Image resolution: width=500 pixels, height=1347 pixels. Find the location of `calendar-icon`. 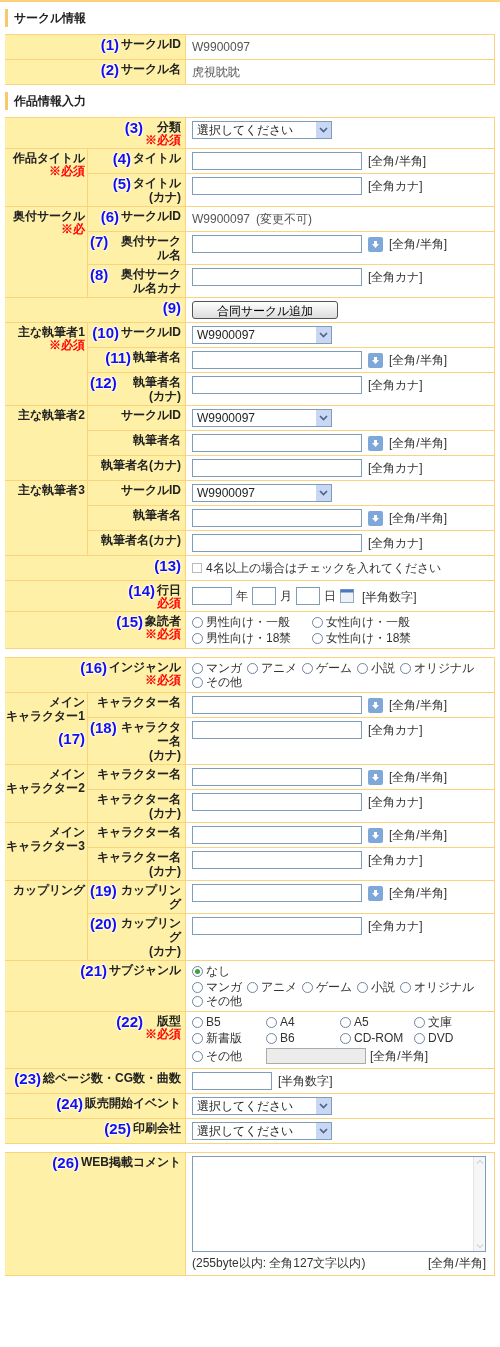

calendar-icon is located at coordinates (347, 596).